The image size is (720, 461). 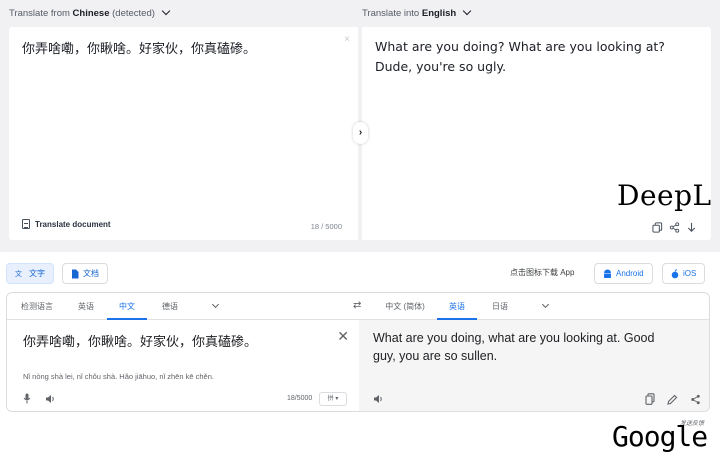 I want to click on deepl-brand-label: DeepL, so click(x=664, y=195).